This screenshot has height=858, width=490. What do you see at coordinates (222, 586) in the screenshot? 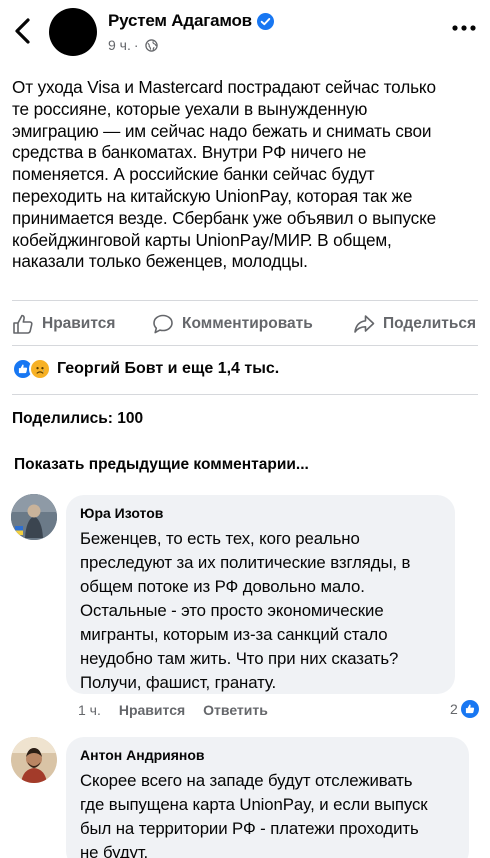
I see `comment-line: общем потоке из РФ довольно мало.` at bounding box center [222, 586].